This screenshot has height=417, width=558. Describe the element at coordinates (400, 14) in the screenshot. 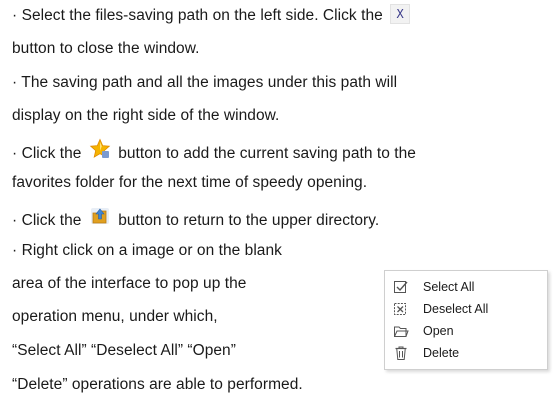

I see `close-icon: X` at that location.